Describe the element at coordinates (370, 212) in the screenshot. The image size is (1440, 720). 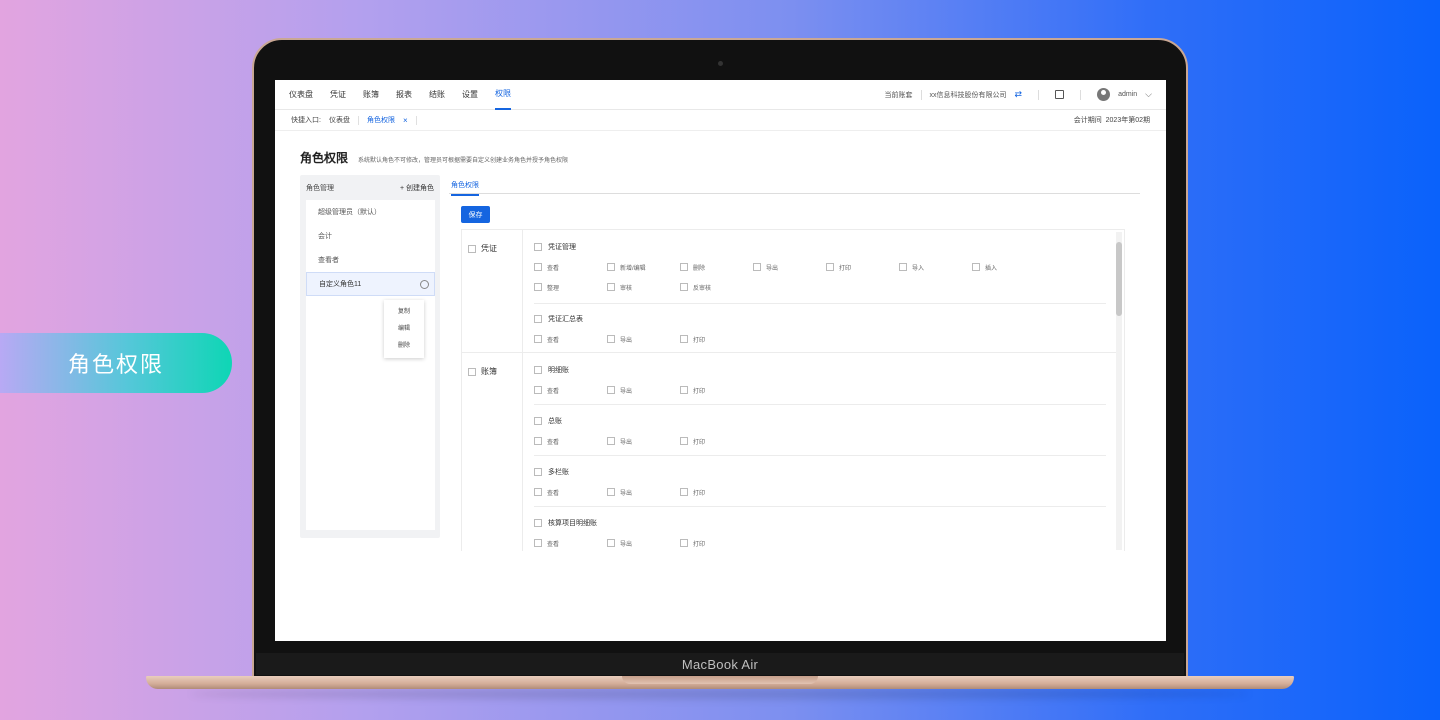
I see `role-item-super-admin: 超级管理员（默认）` at that location.